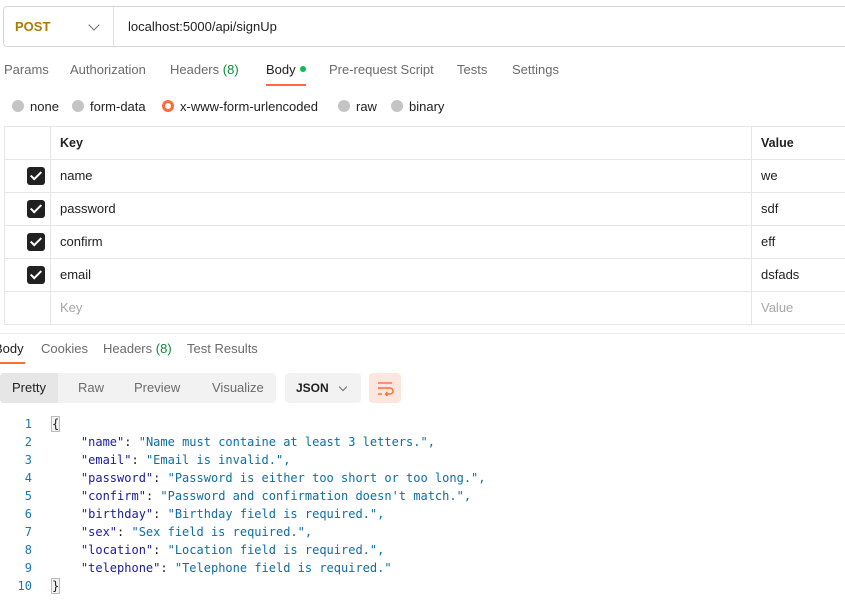 The height and width of the screenshot is (601, 845). I want to click on tab-tests: Tests, so click(472, 71).